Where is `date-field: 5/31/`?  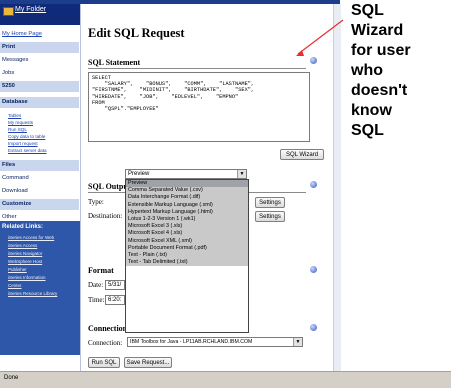 date-field: 5/31/ is located at coordinates (115, 285).